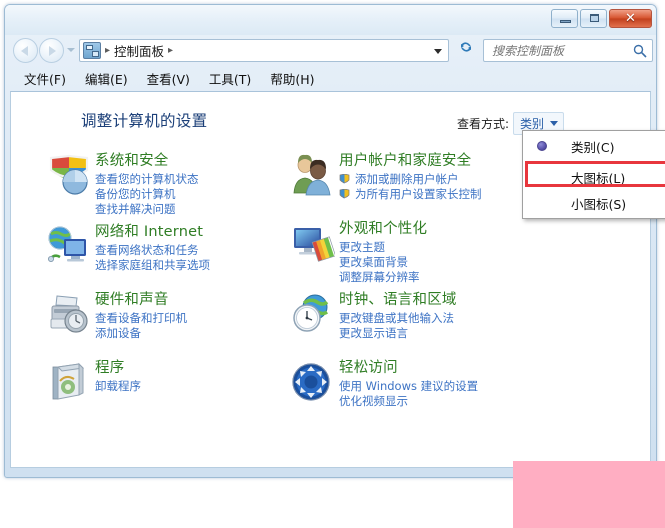 The height and width of the screenshot is (528, 665). I want to click on radio-selected-icon, so click(542, 146).